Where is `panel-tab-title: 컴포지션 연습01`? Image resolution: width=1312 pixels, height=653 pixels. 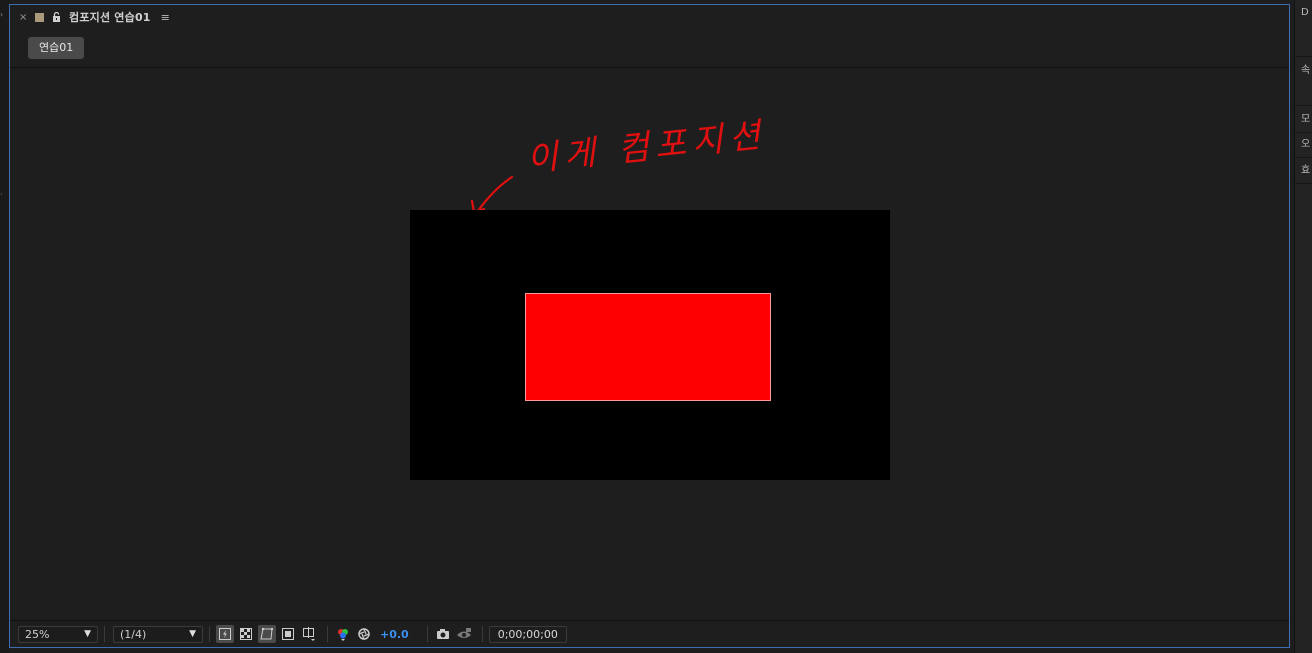 panel-tab-title: 컴포지션 연습01 is located at coordinates (110, 17).